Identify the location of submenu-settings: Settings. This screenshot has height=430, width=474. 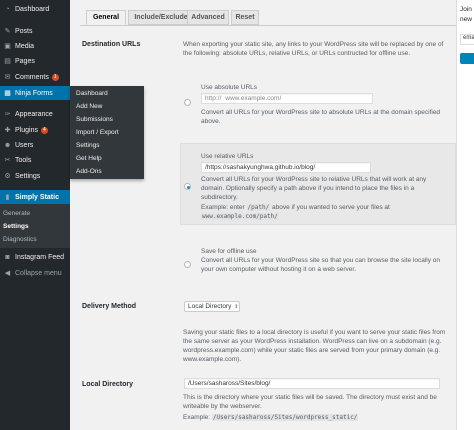
(16, 226).